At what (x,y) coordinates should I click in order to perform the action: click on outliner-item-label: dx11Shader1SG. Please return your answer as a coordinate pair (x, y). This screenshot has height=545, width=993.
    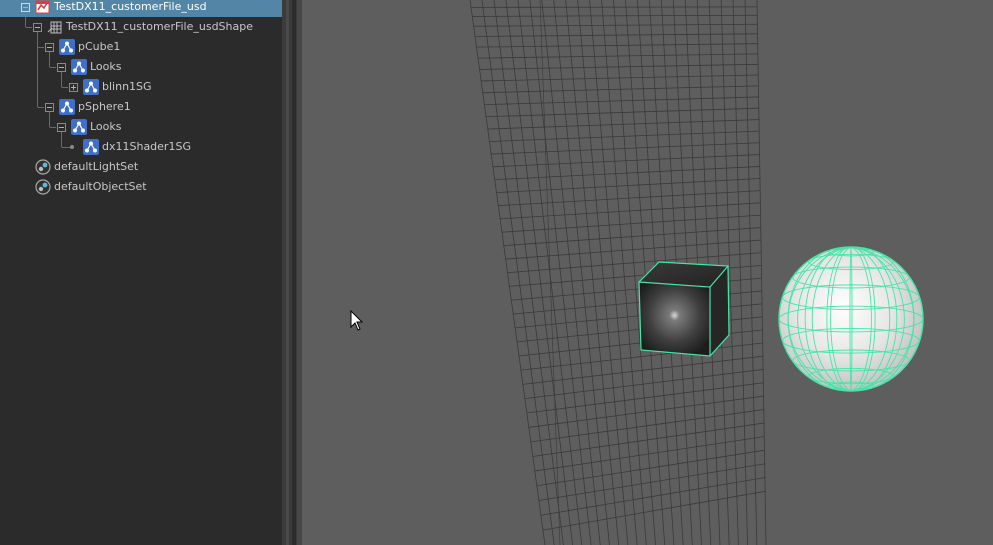
    Looking at the image, I should click on (146, 146).